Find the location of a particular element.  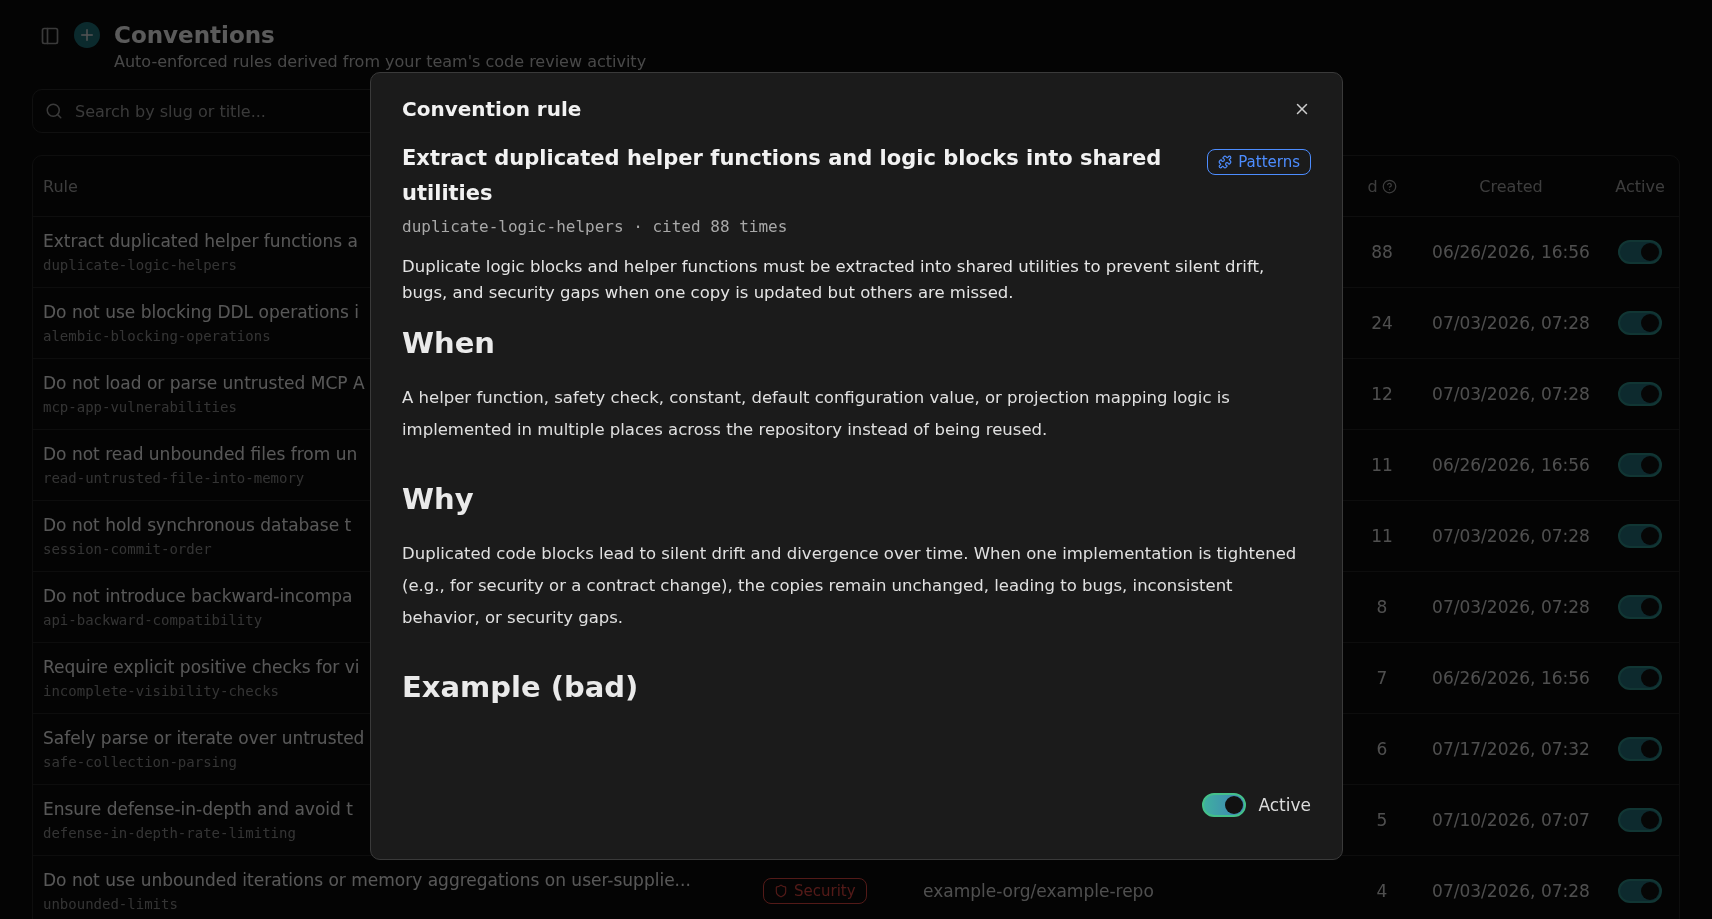

sidebar-toggle-icon is located at coordinates (50, 36).